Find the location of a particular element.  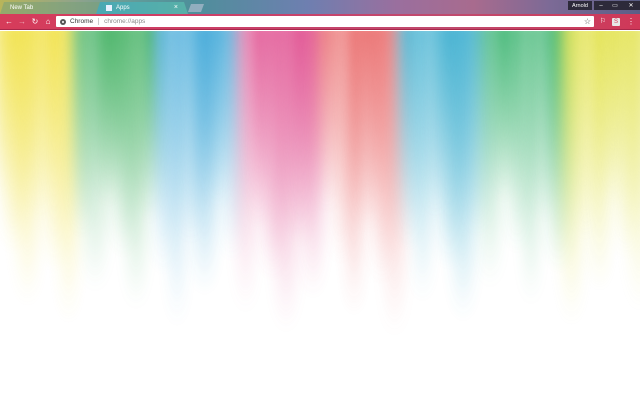

url-text: chrome://apps is located at coordinates (124, 21).